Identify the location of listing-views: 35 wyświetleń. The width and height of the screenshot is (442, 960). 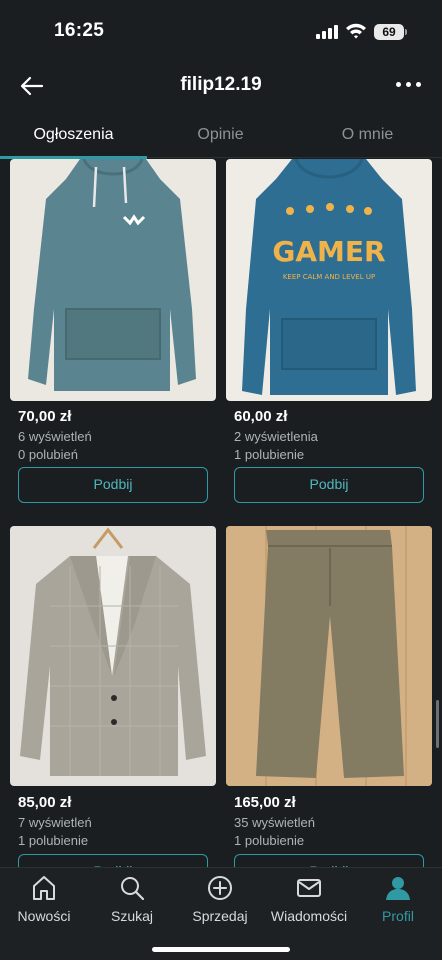
(274, 822).